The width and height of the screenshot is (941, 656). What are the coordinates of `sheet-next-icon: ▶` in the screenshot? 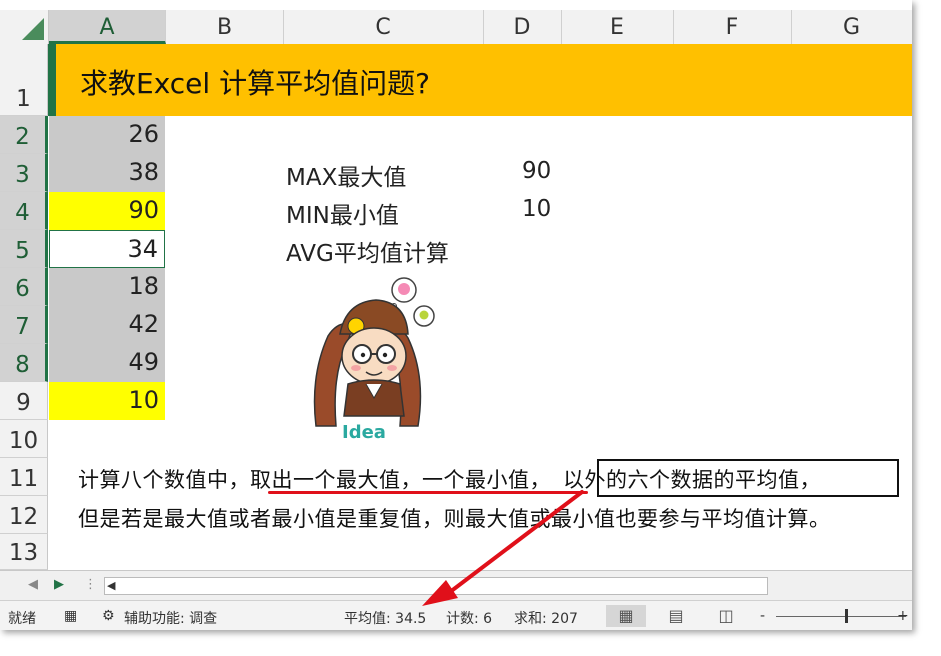 It's located at (59, 584).